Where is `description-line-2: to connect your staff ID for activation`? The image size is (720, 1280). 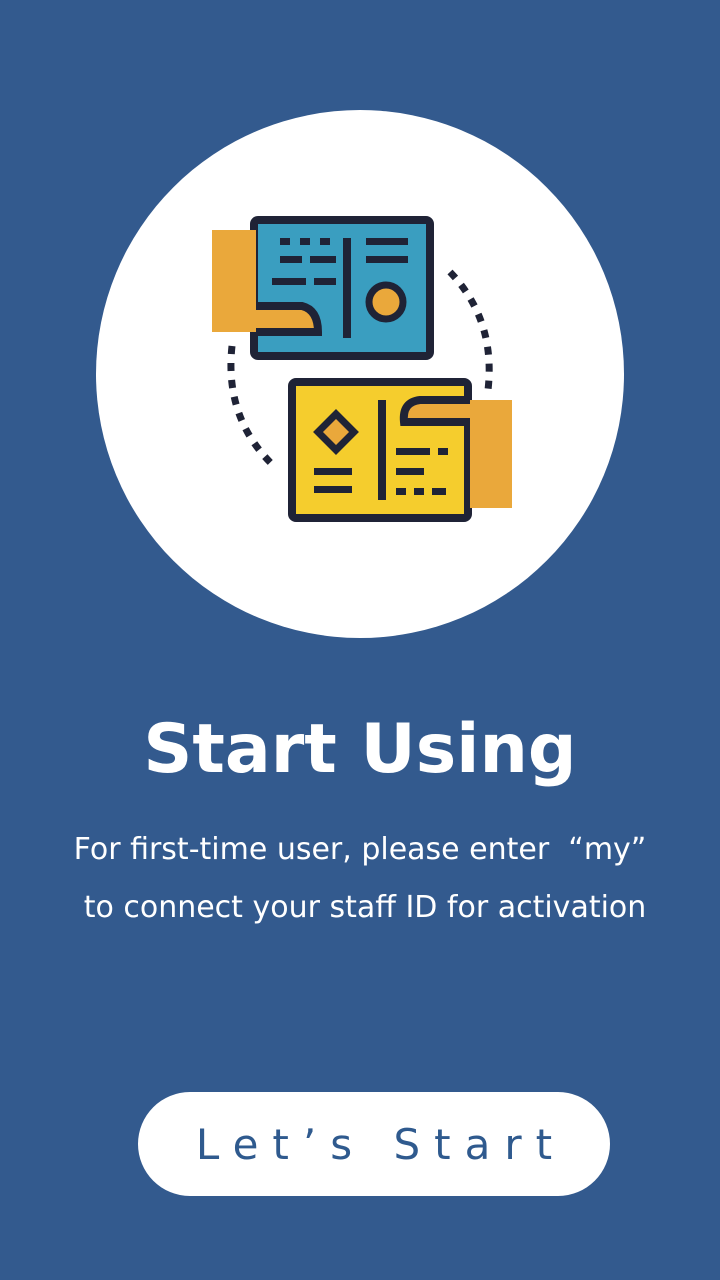
description-line-2: to connect your staff ID for activation is located at coordinates (365, 907).